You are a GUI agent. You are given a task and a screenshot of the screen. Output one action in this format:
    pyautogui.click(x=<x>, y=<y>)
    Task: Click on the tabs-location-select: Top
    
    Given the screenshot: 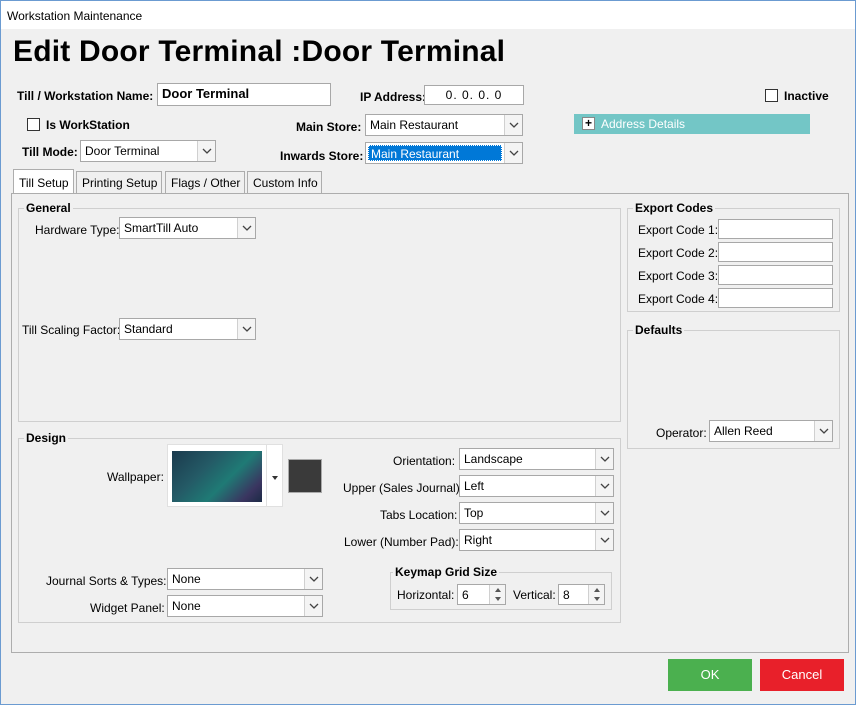 What is the action you would take?
    pyautogui.click(x=536, y=513)
    